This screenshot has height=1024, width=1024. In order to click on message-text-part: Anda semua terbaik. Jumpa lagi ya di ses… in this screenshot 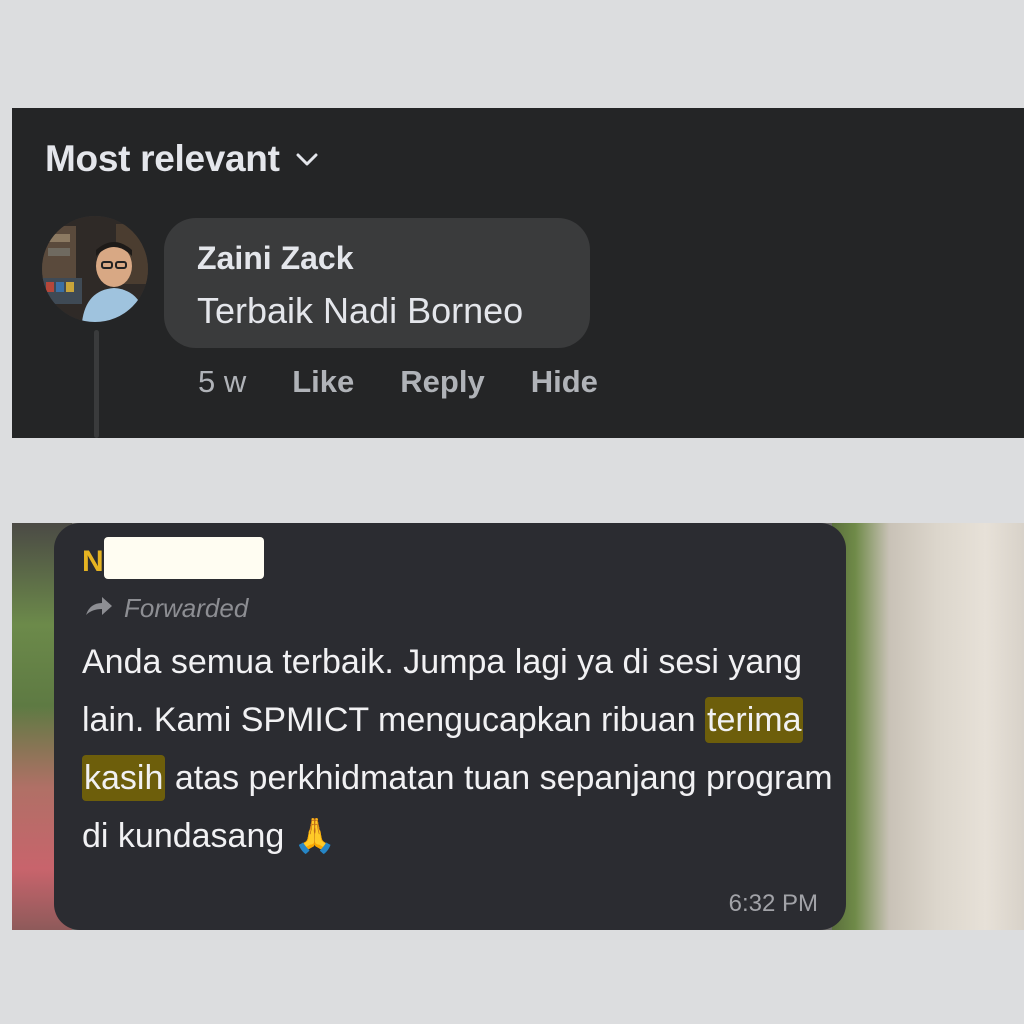, I will do `click(442, 691)`.